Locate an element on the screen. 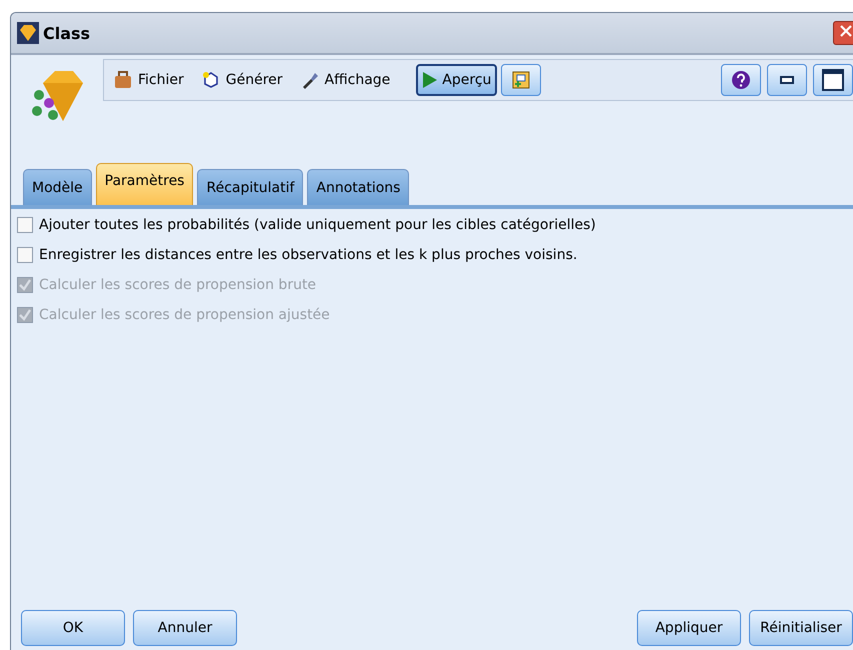  minimize-button is located at coordinates (787, 80).